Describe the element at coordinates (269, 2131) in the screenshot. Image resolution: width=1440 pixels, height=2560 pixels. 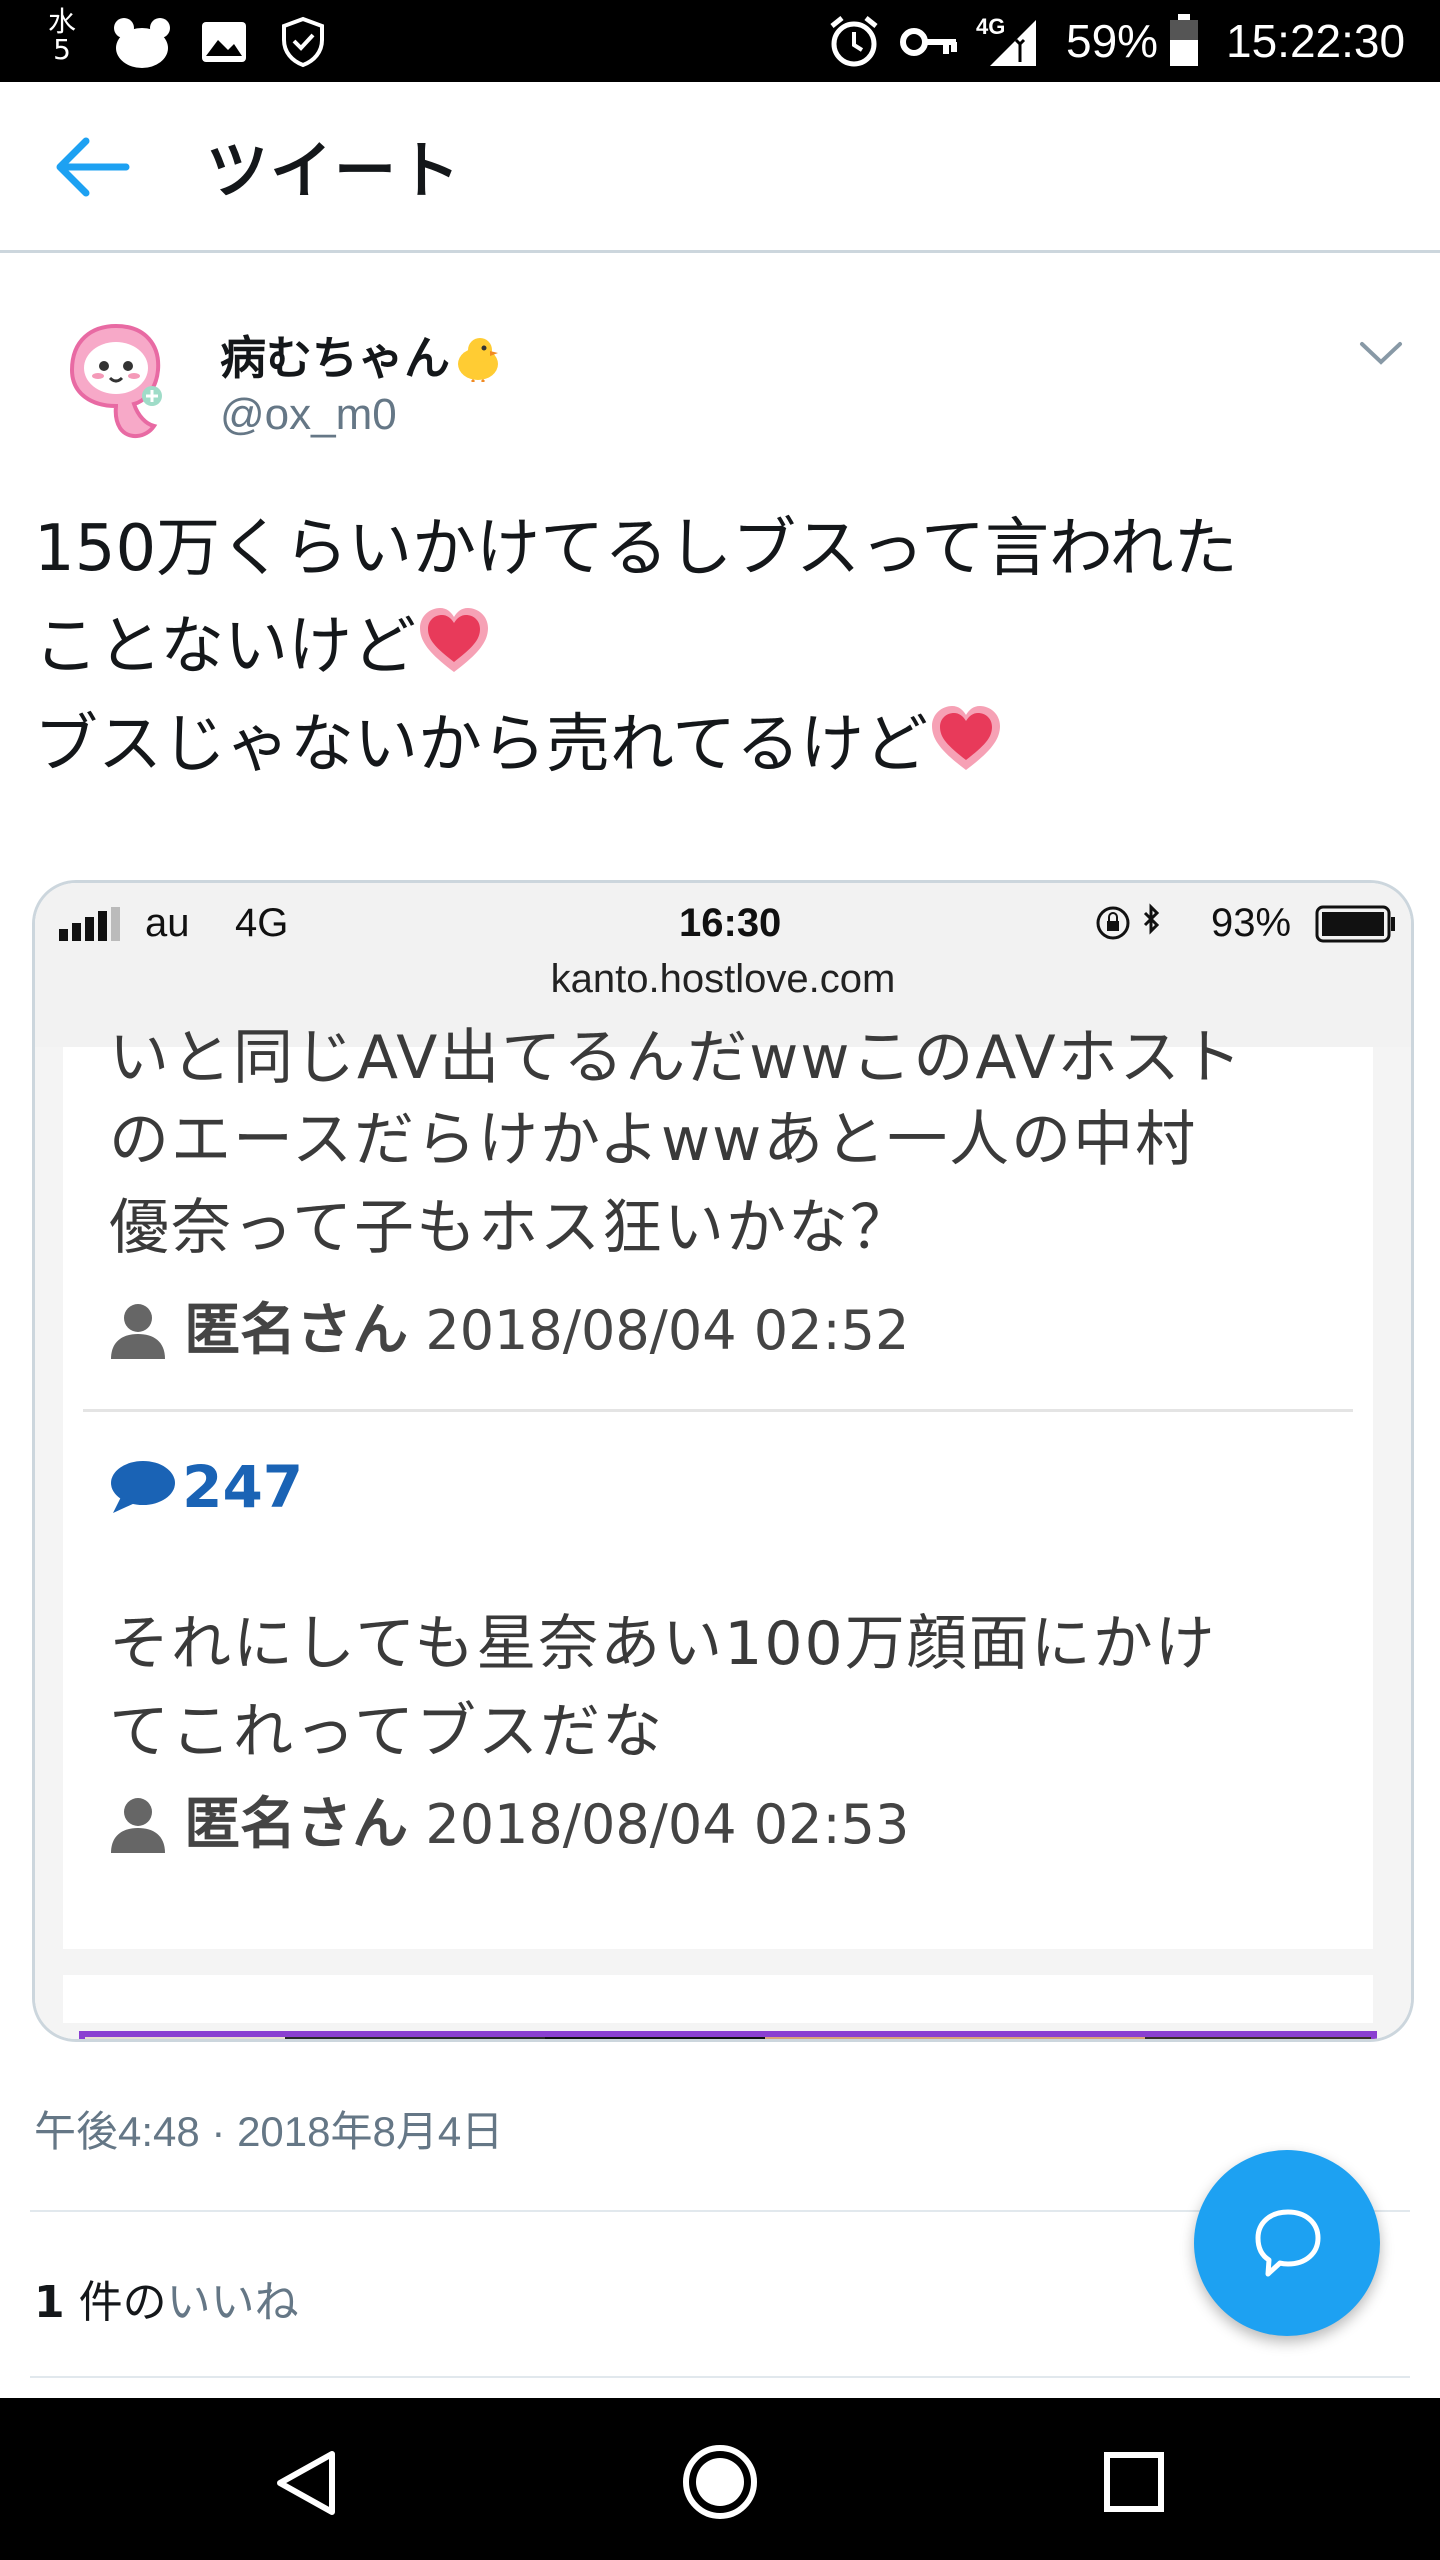
I see `tweet-timestamp: 午後4:48 · 2018年8月4日` at that location.